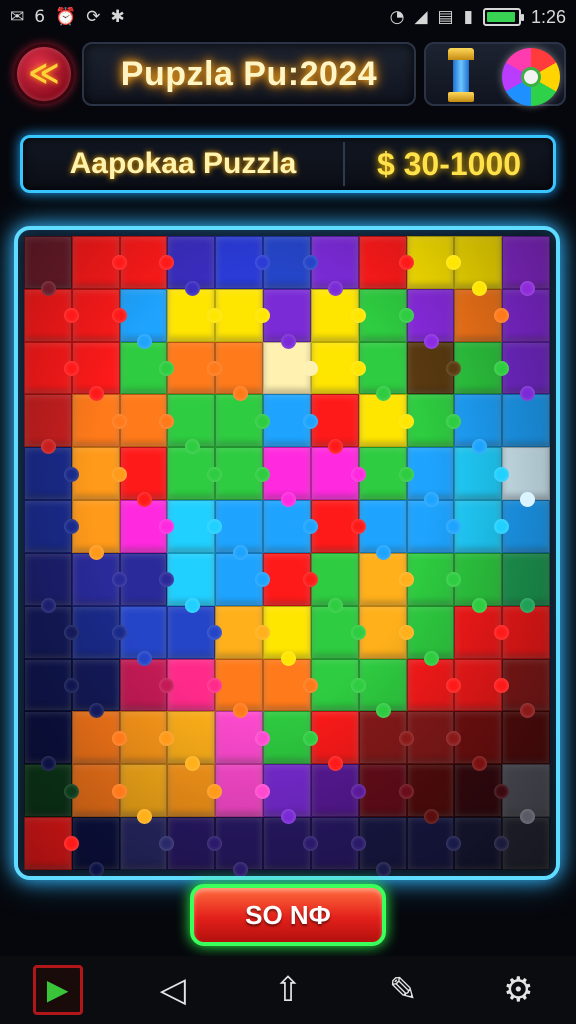 This screenshot has width=576, height=1024. I want to click on prize-wheel-icon, so click(531, 77).